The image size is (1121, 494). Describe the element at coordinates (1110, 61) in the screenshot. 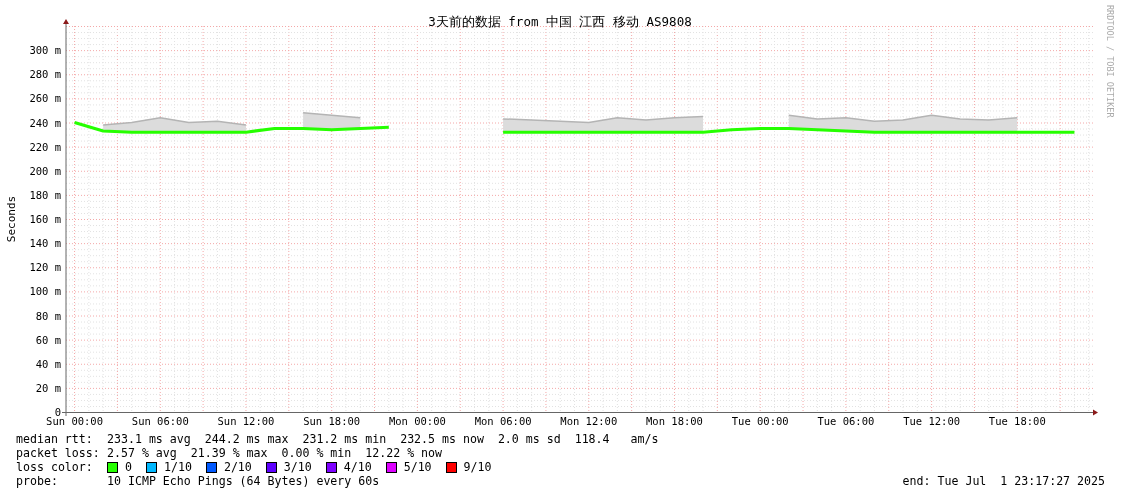

I see `watermark-text: RRDTOOL / TOBI OETIKER` at that location.